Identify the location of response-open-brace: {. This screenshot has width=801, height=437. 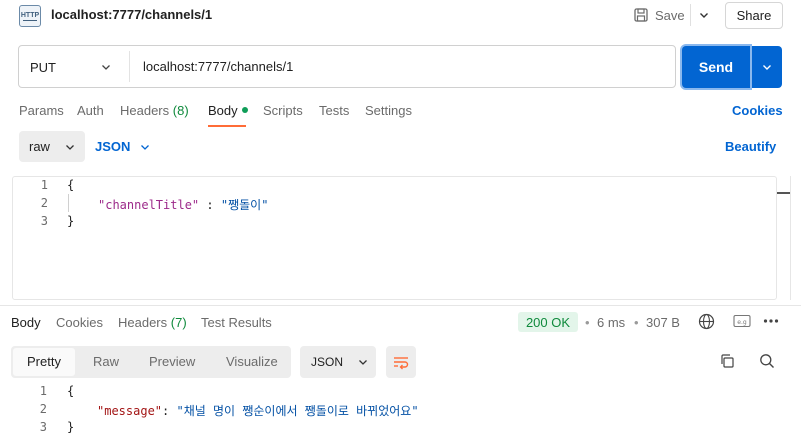
(71, 391).